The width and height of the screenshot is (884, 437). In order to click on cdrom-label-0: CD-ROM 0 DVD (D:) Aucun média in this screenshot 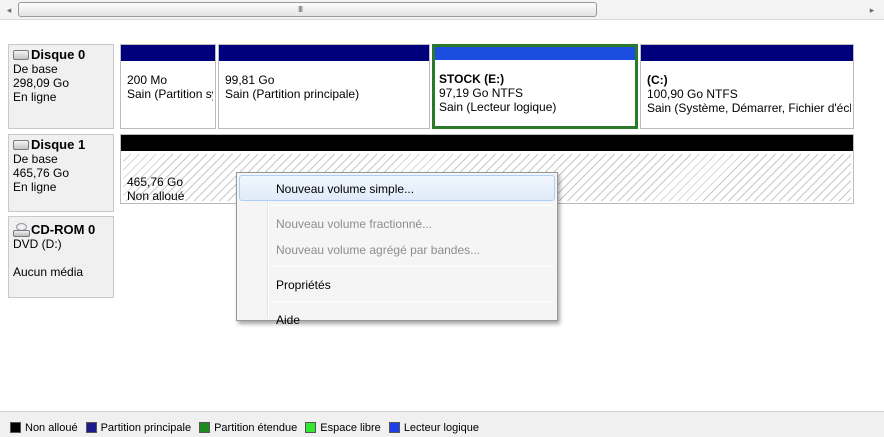, I will do `click(61, 257)`.